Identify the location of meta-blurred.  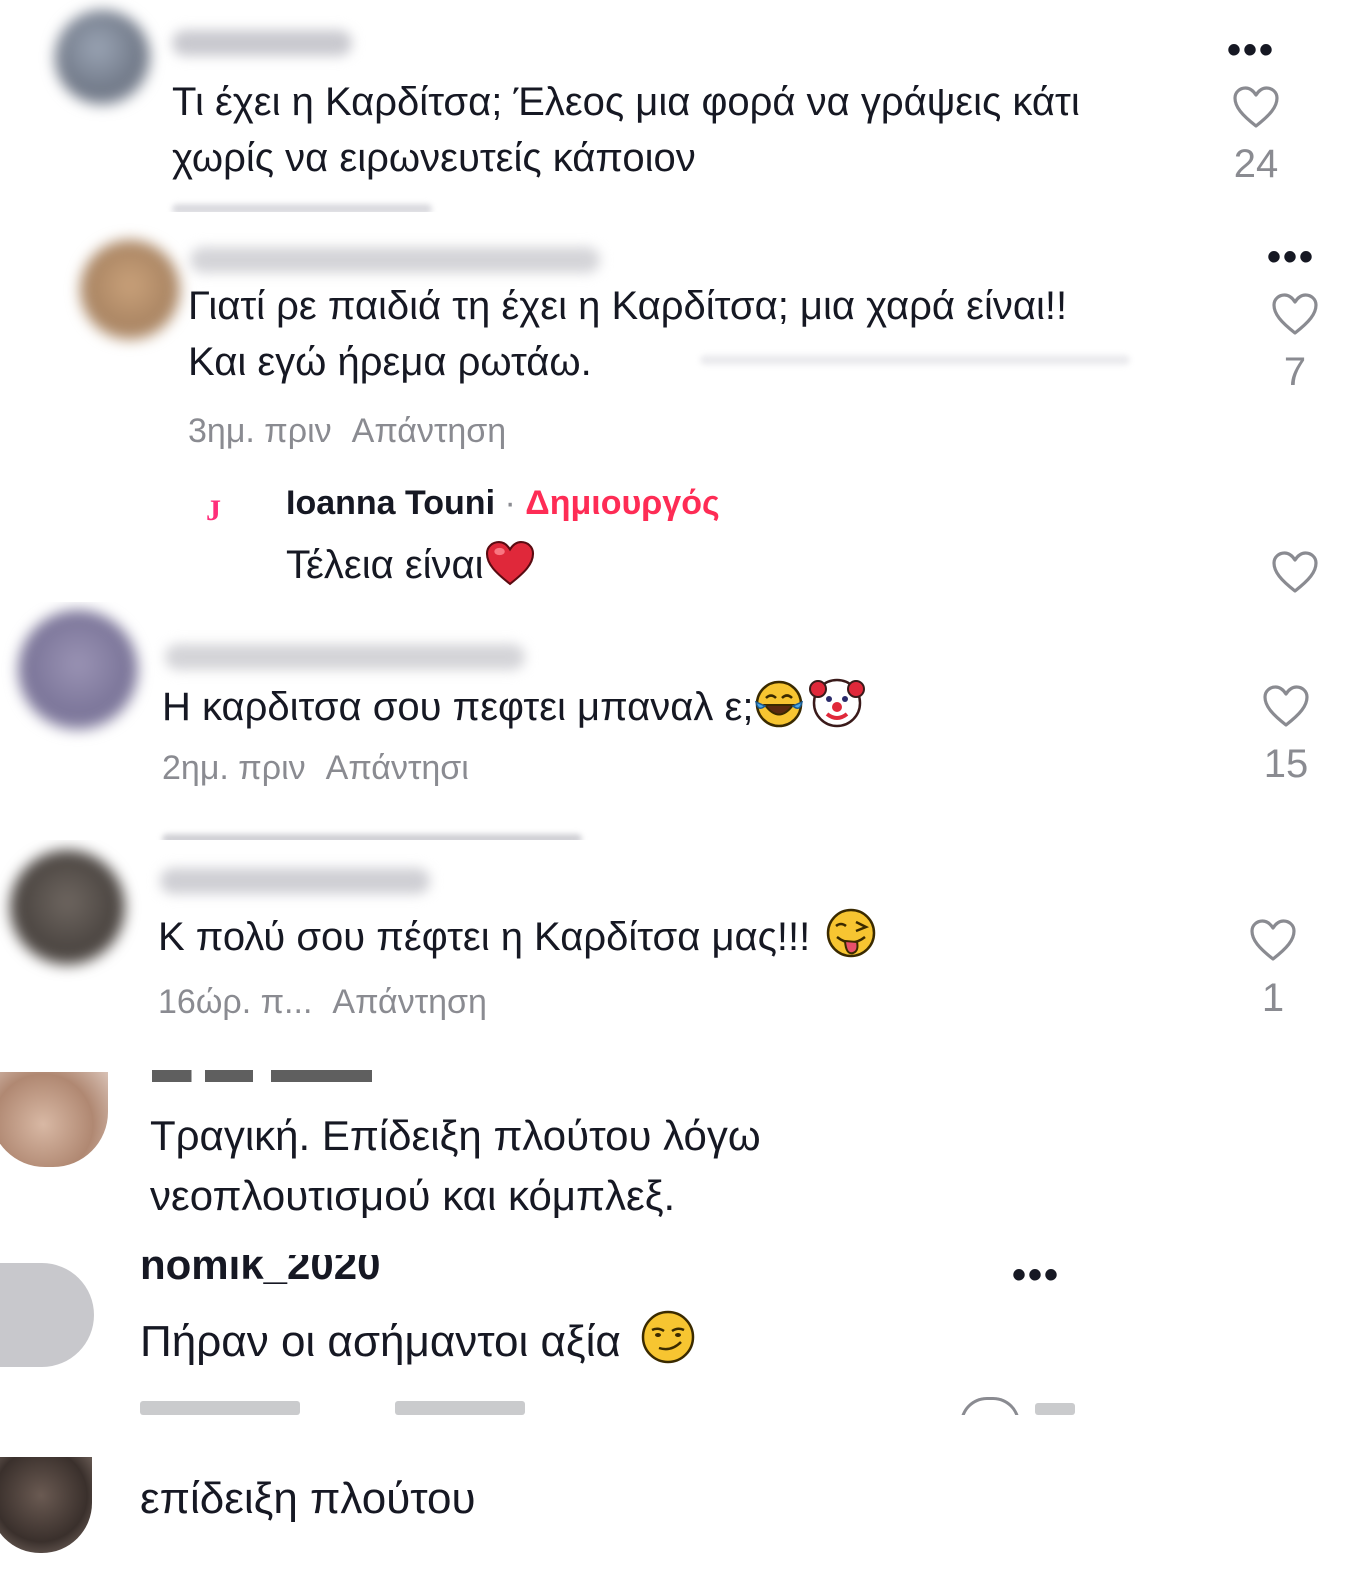
(302, 208).